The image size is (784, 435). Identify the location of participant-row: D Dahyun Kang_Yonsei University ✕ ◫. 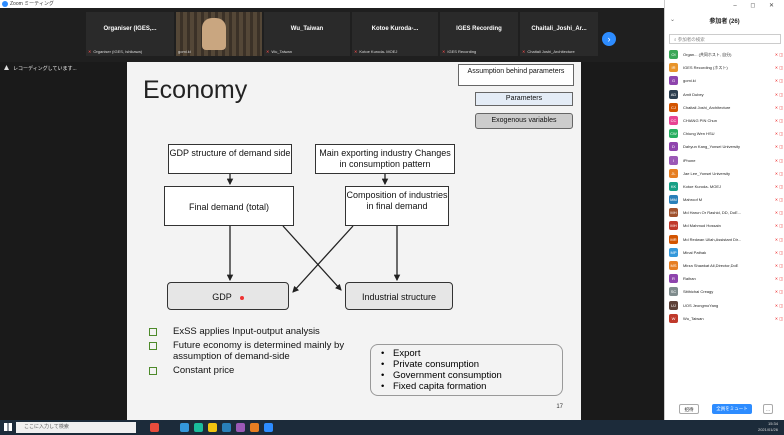
(726, 146).